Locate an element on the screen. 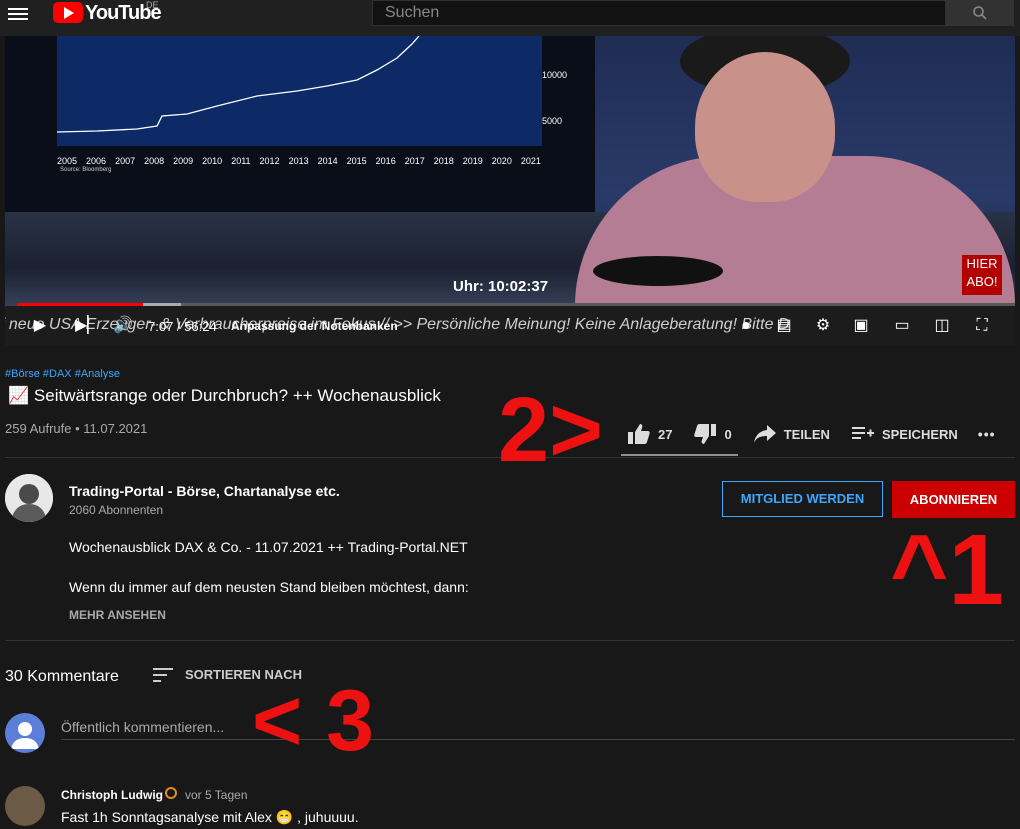 Image resolution: width=1020 pixels, height=829 pixels. youtube-logo-icon is located at coordinates (68, 12).